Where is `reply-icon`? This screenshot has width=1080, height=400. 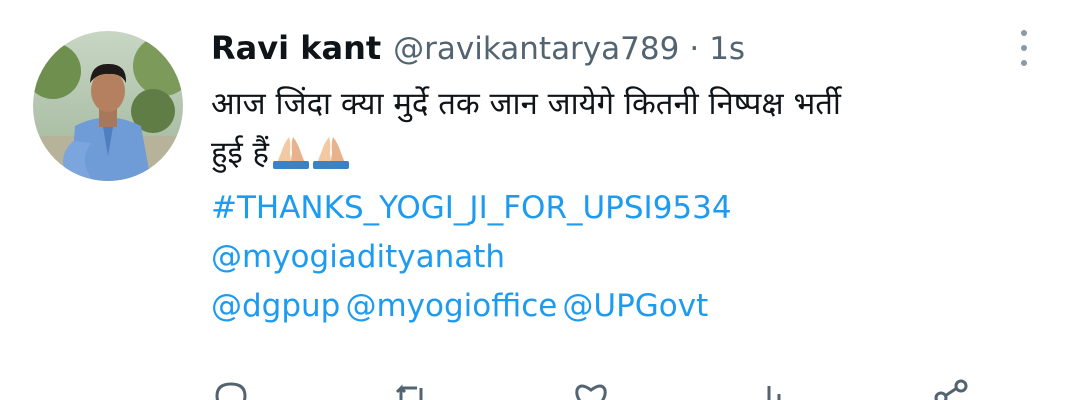 reply-icon is located at coordinates (231, 389).